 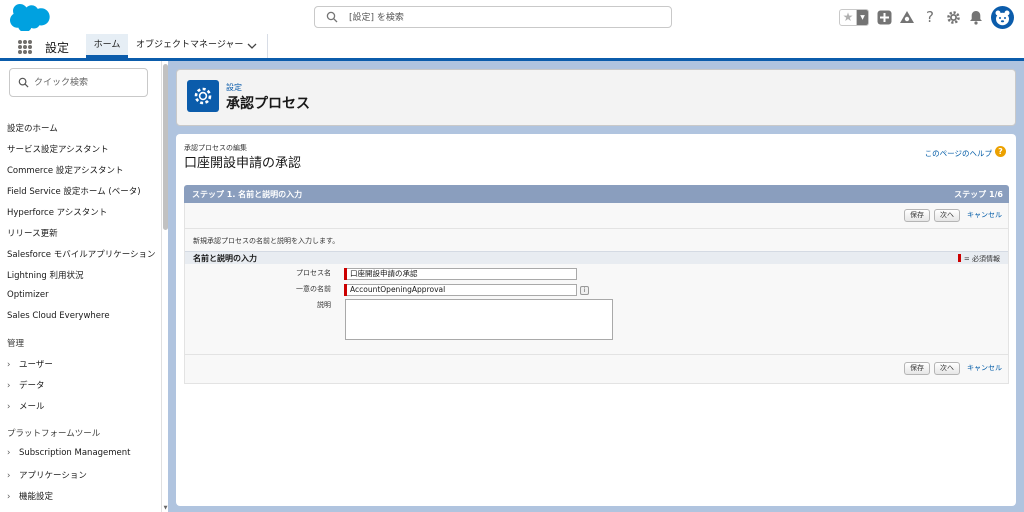 What do you see at coordinates (958, 153) in the screenshot?
I see `help-link: このページのヘルプ` at bounding box center [958, 153].